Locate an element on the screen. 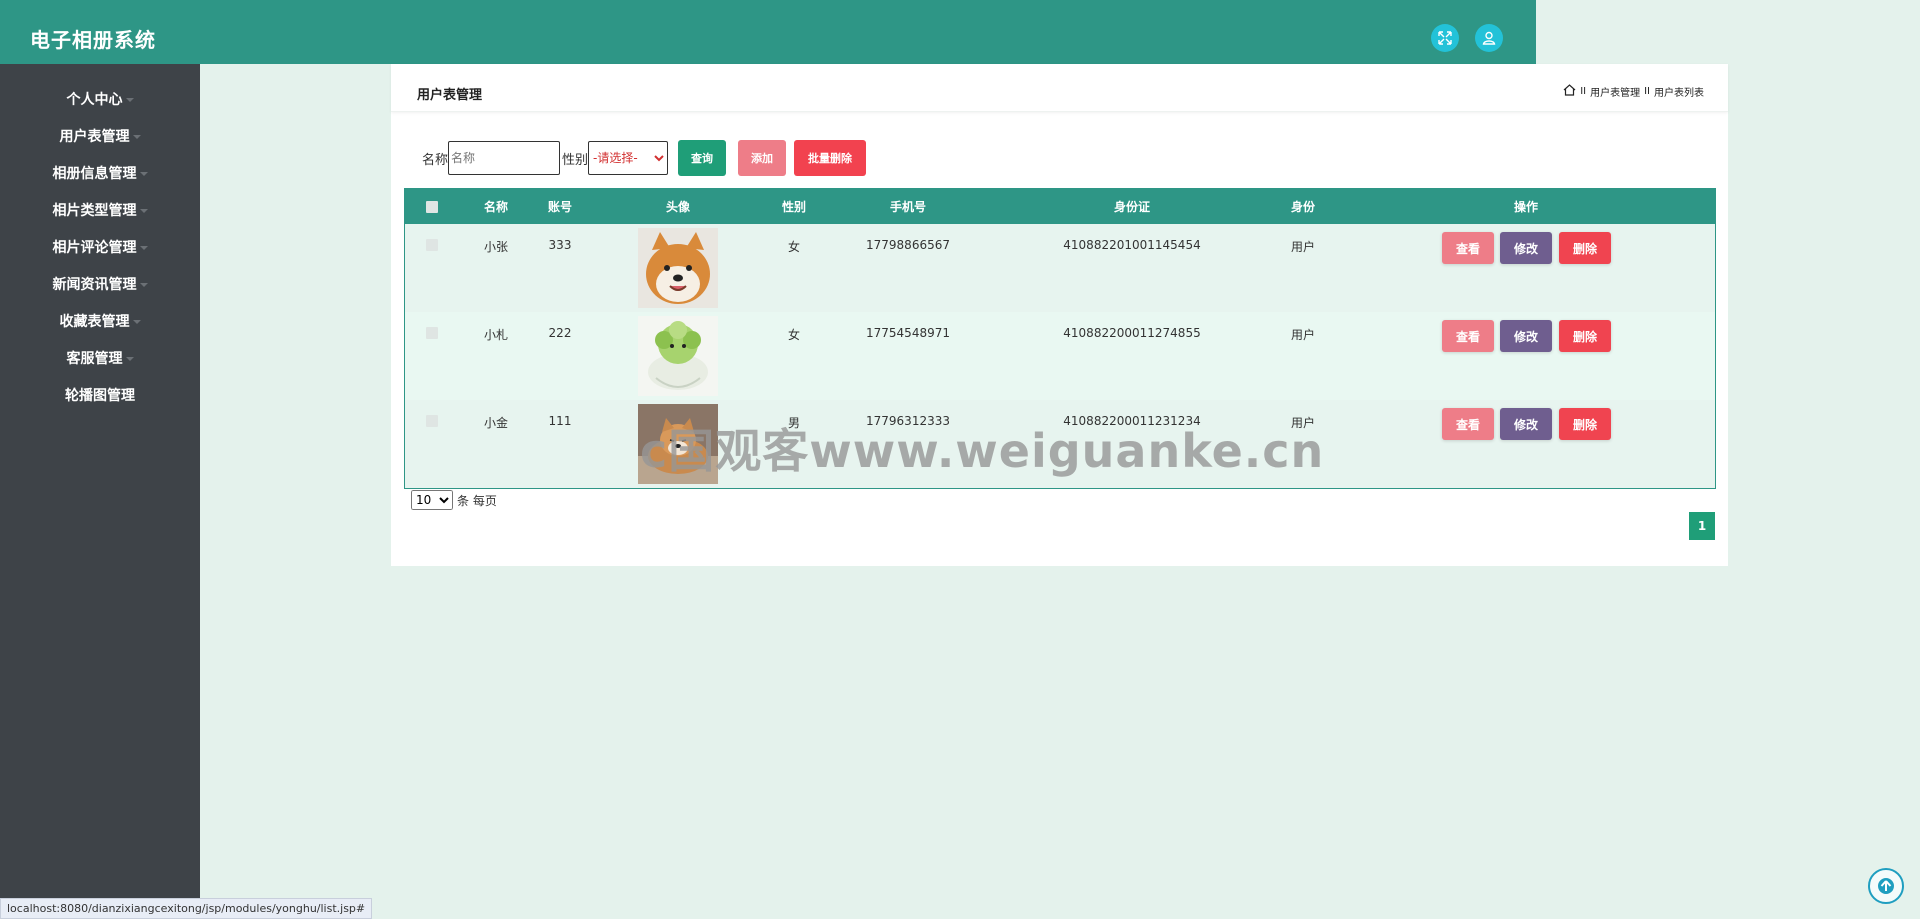  column-header-sex: 性别 is located at coordinates (794, 207).